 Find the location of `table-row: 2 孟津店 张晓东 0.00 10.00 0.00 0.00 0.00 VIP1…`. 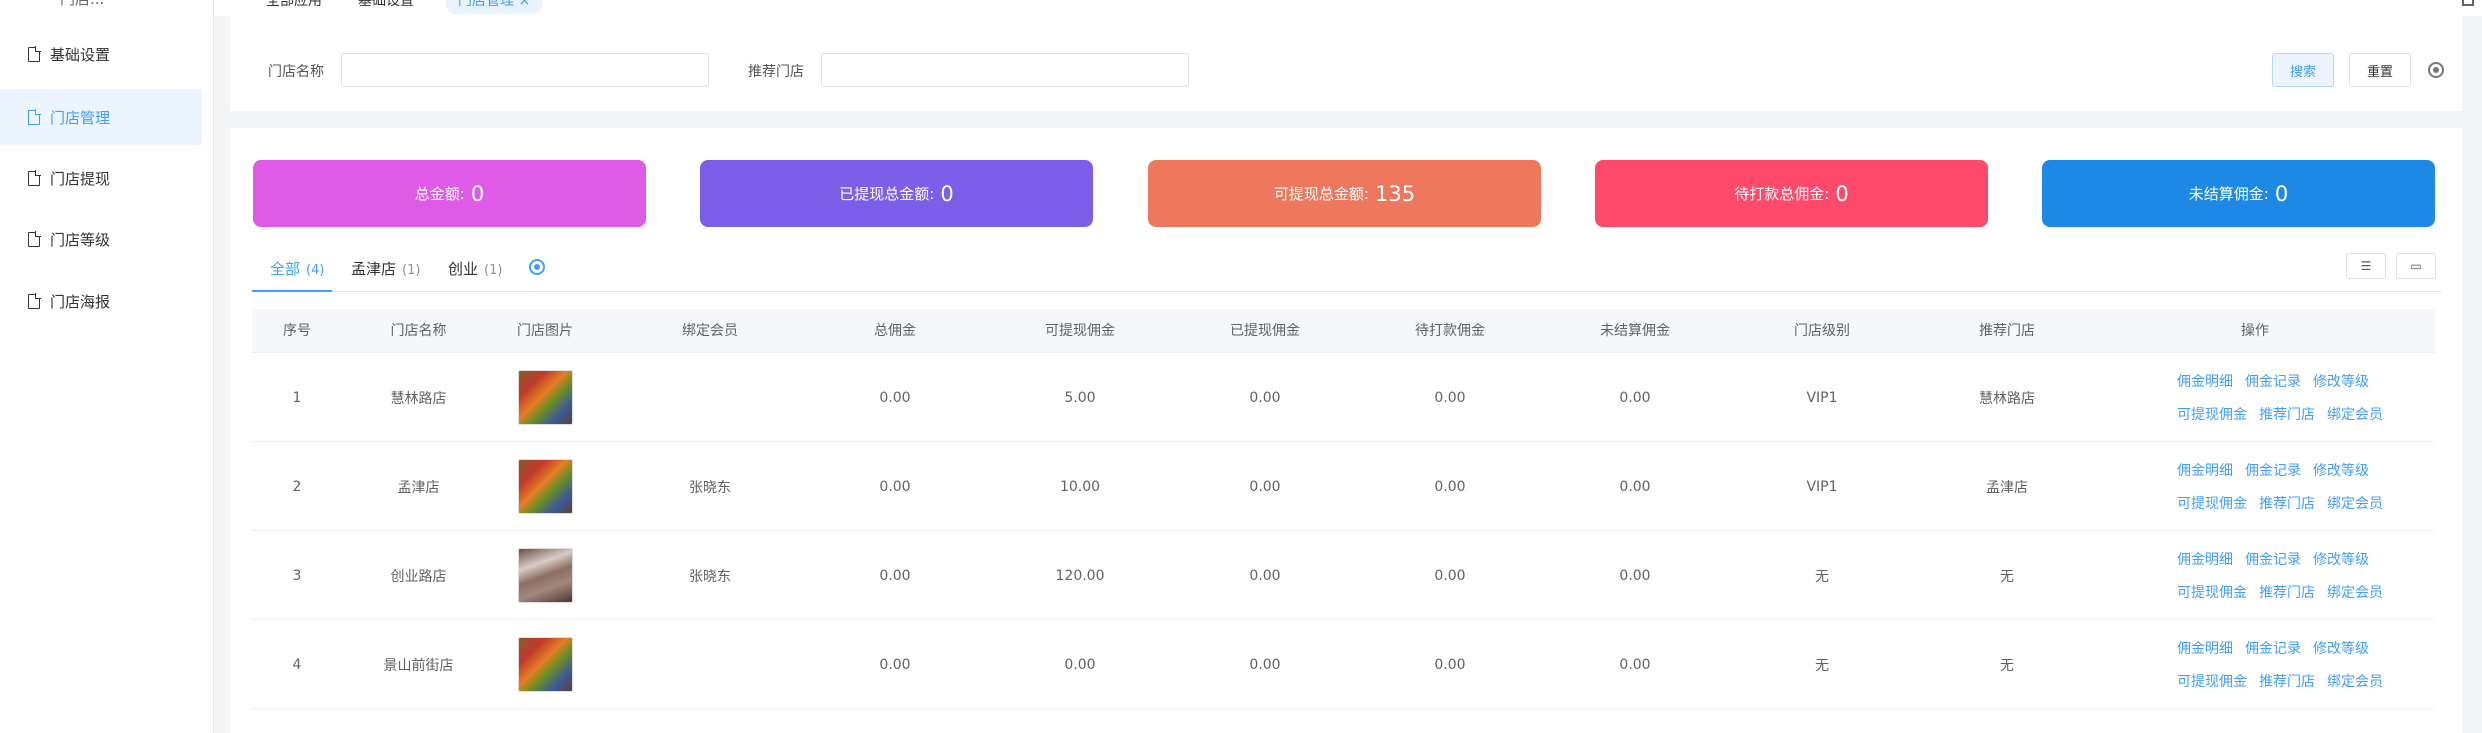

table-row: 2 孟津店 张晓东 0.00 10.00 0.00 0.00 0.00 VIP1… is located at coordinates (1343, 486).